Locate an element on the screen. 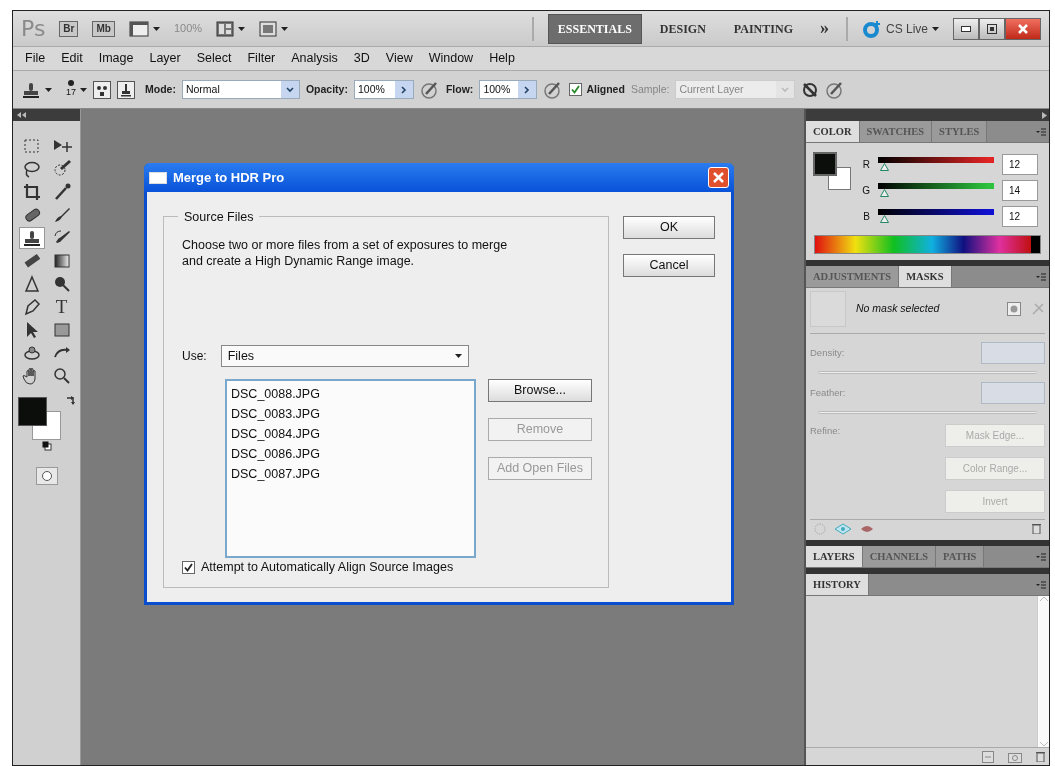 The width and height of the screenshot is (1055, 766). list-entry: DSC_0088.JPG is located at coordinates (350, 394).